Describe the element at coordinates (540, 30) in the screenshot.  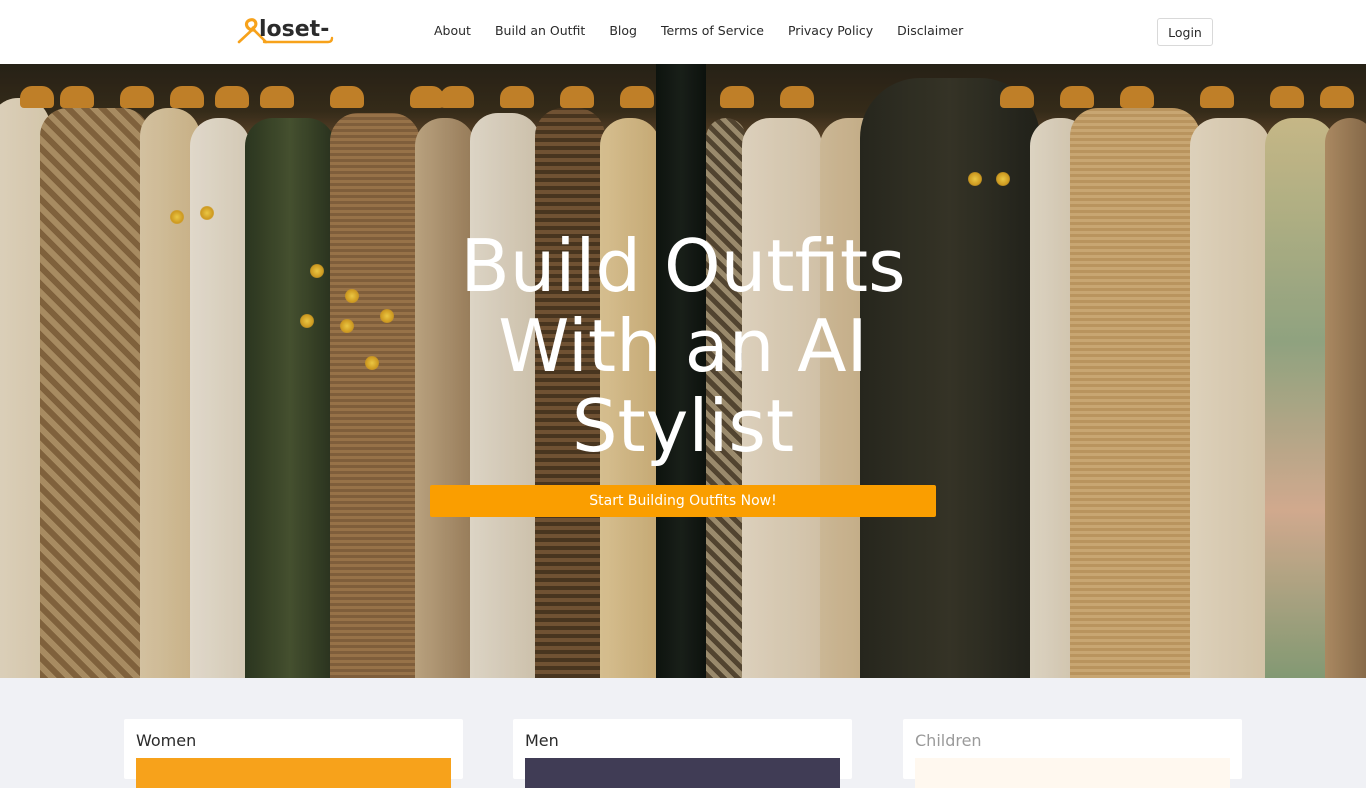
I see `nav-link-build-outfit: Build an Outfit` at that location.